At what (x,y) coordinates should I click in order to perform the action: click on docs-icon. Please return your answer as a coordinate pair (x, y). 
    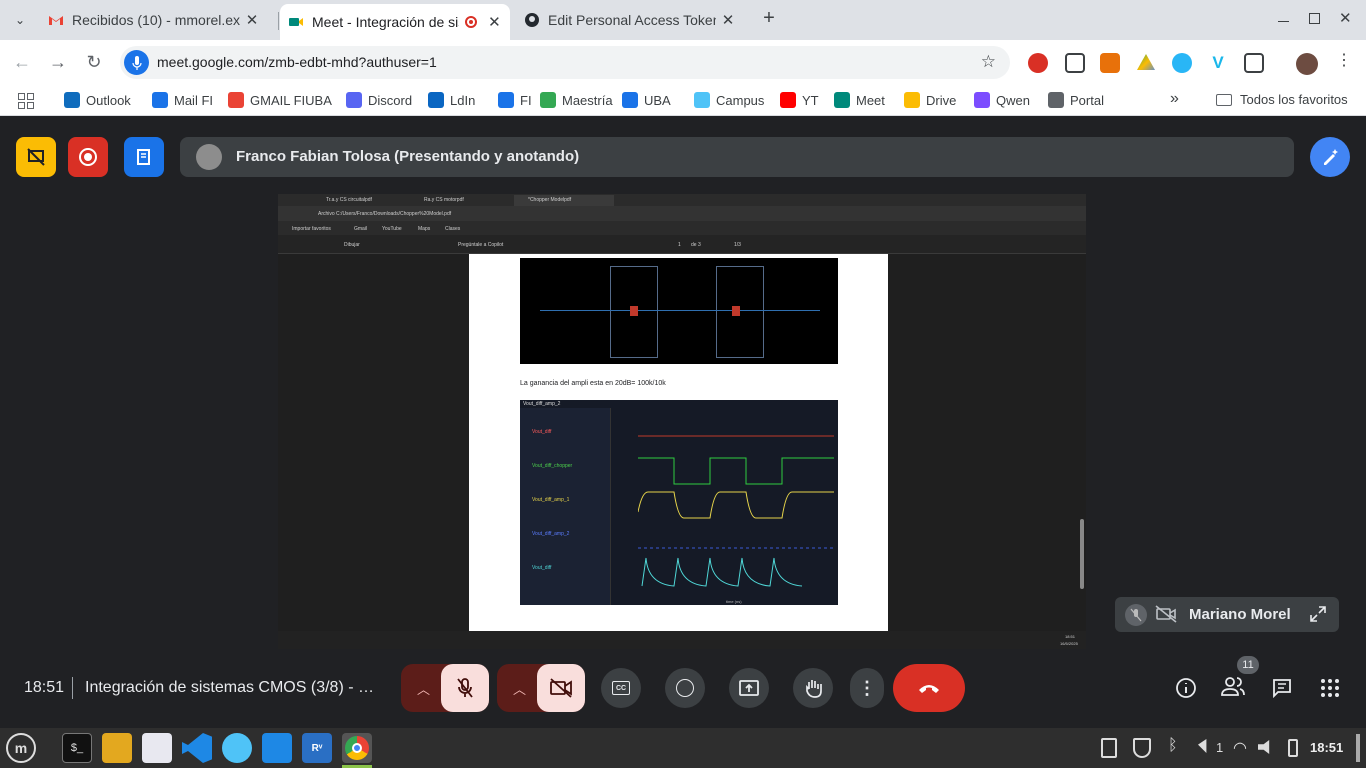
    Looking at the image, I should click on (277, 748).